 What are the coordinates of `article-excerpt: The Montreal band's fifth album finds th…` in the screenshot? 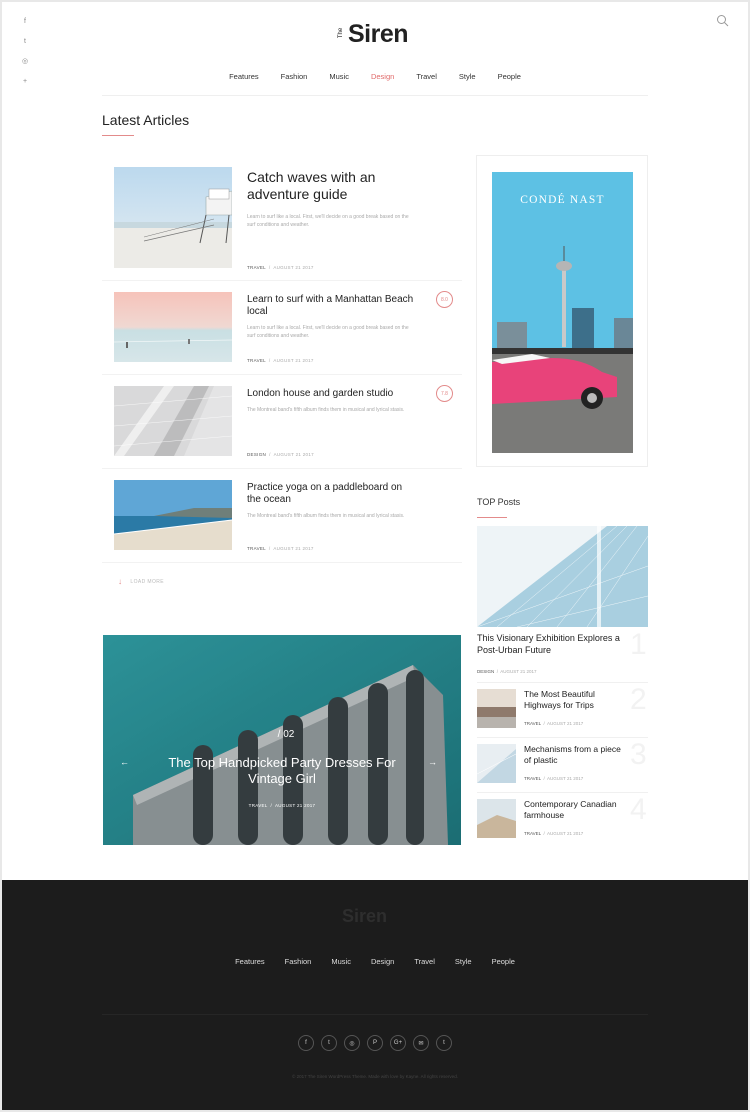 It's located at (326, 516).